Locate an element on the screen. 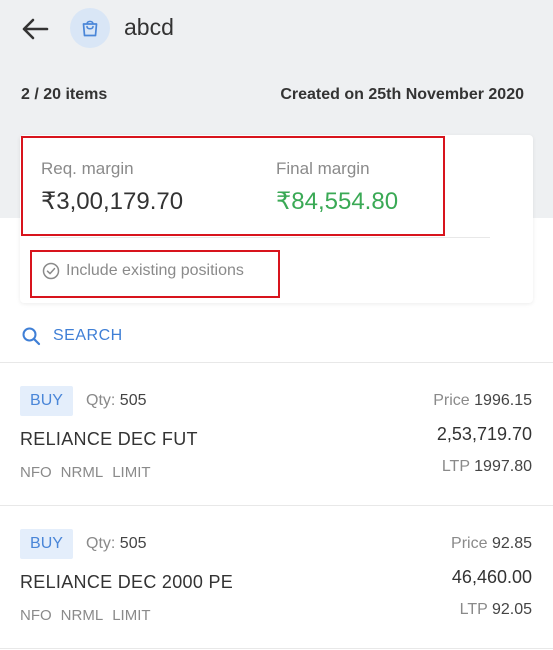 This screenshot has width=553, height=650. check-circle-icon is located at coordinates (51, 271).